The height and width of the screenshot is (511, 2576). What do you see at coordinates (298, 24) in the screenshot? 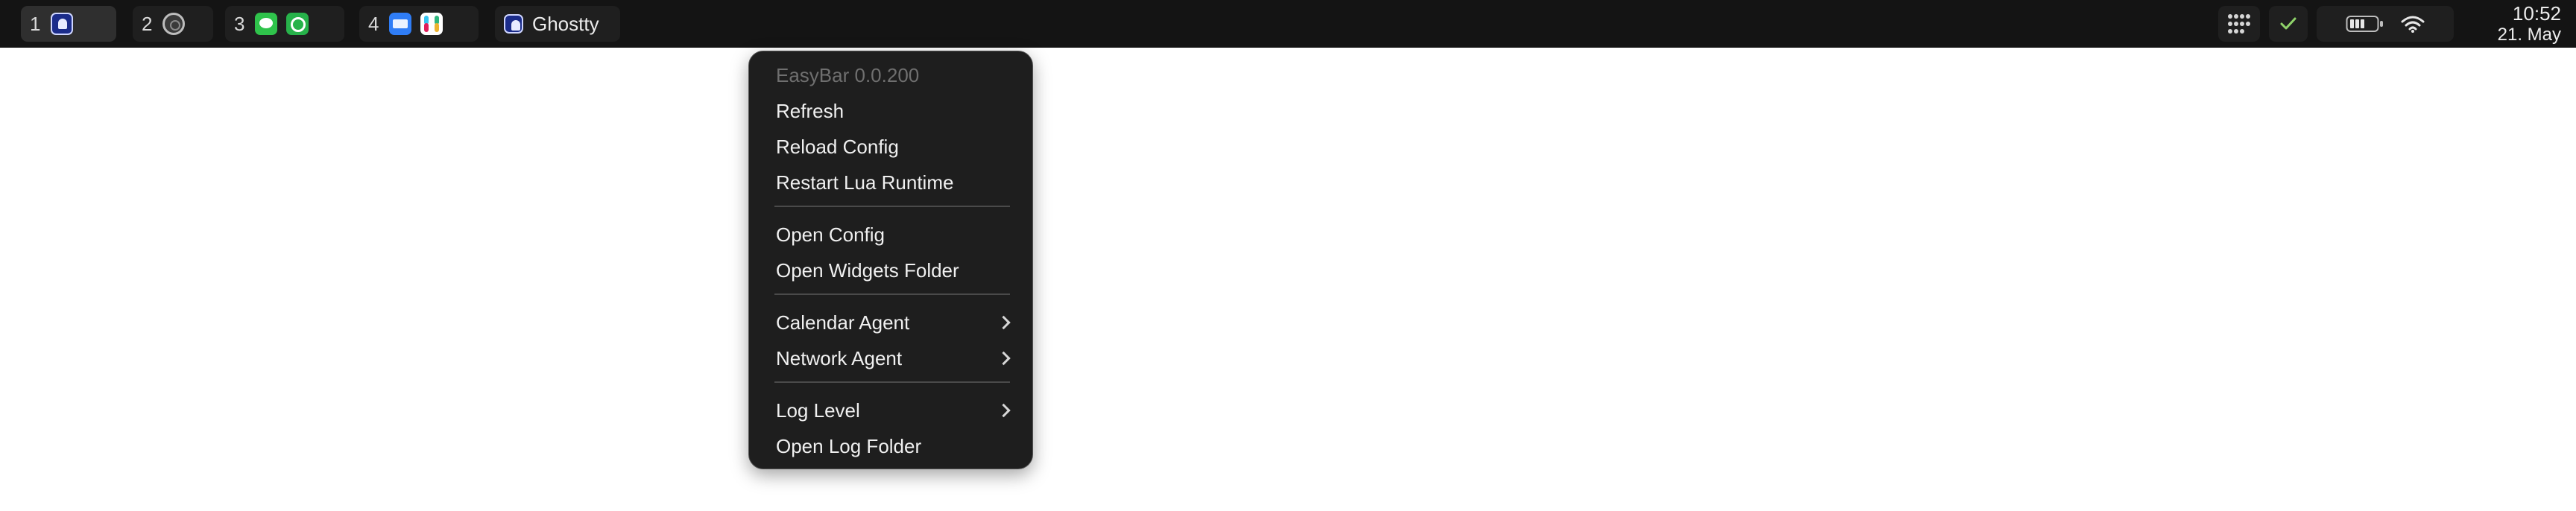
I see `whatsapp-icon` at bounding box center [298, 24].